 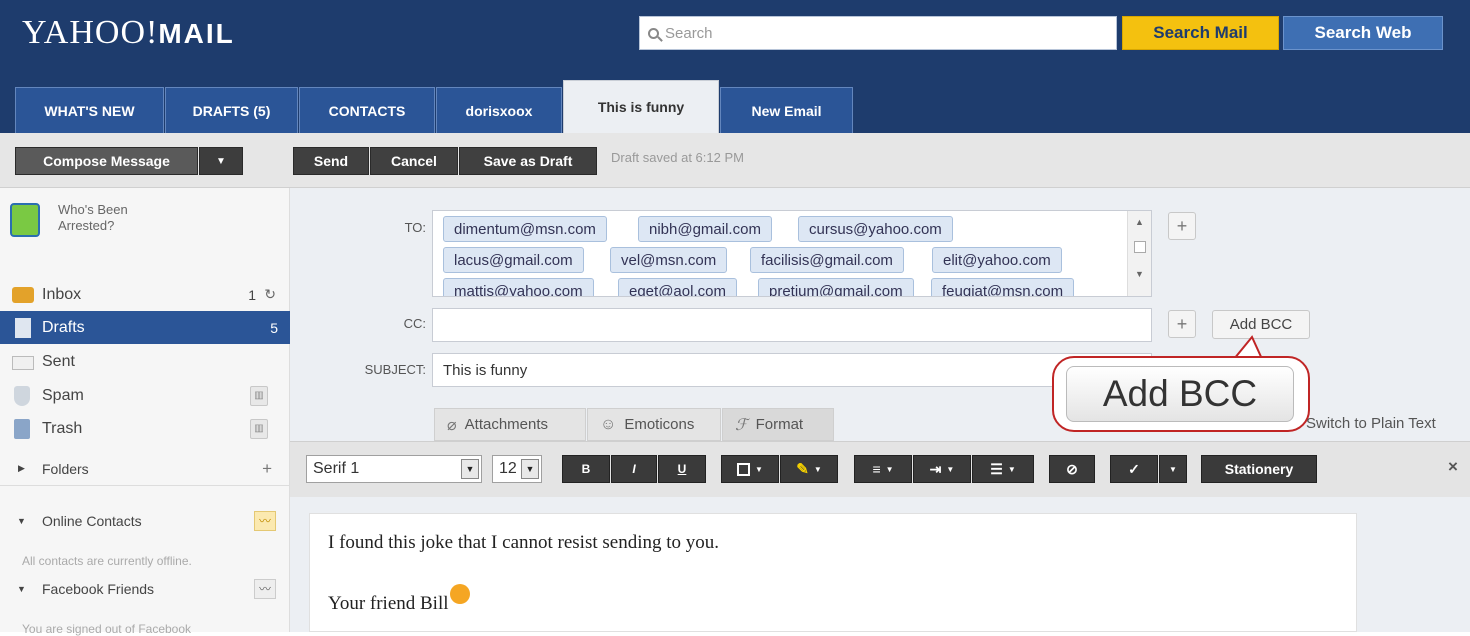 I want to click on indent-button: ⇥ ▼, so click(x=942, y=469).